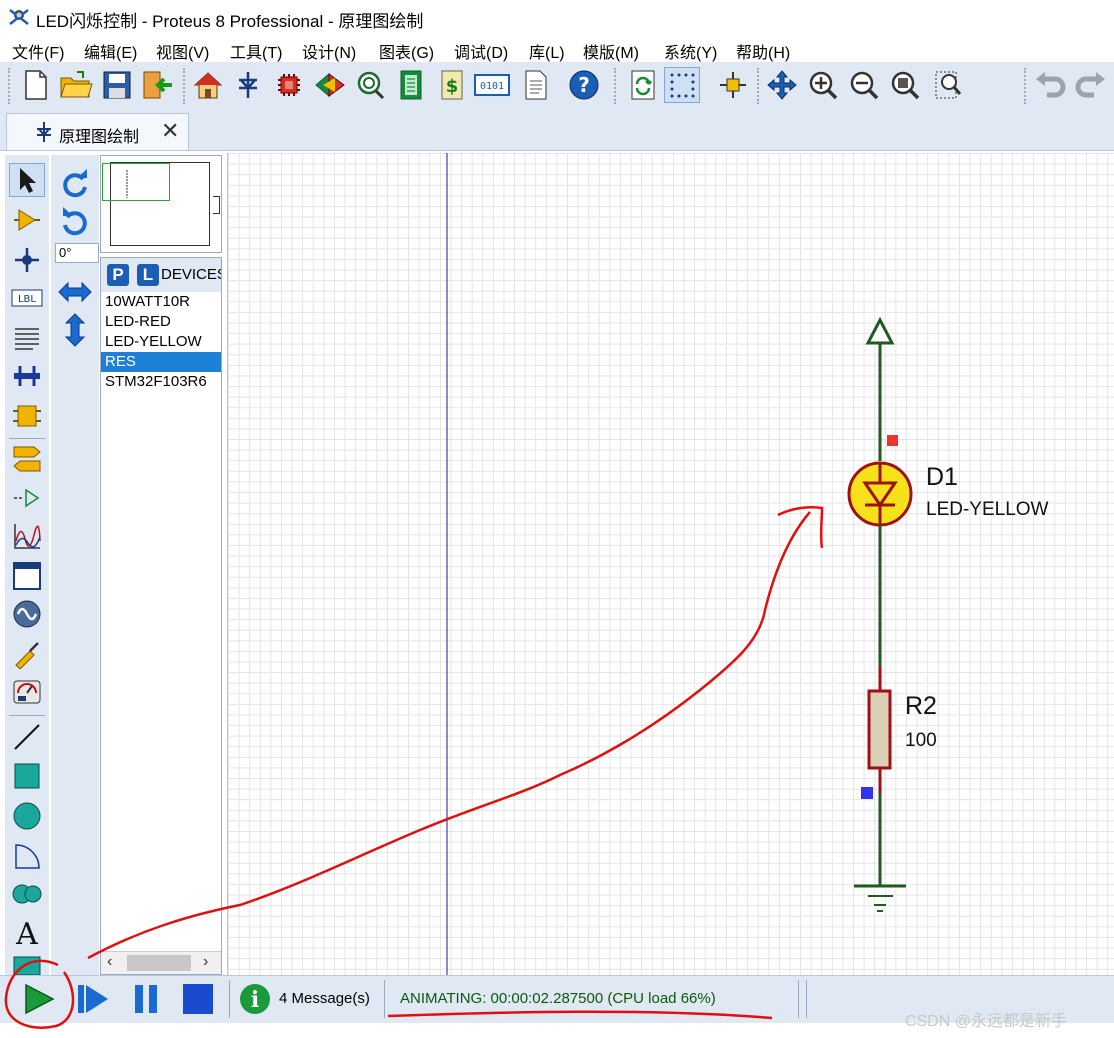 The width and height of the screenshot is (1114, 1038). I want to click on line-mode-icon, so click(27, 737).